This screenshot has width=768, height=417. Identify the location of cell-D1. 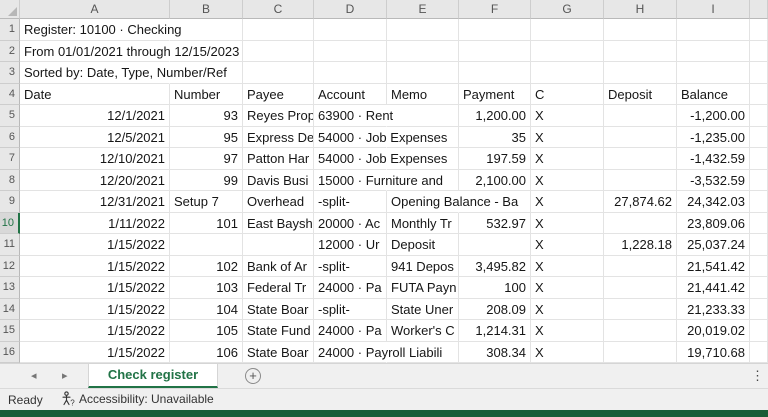
(350, 30).